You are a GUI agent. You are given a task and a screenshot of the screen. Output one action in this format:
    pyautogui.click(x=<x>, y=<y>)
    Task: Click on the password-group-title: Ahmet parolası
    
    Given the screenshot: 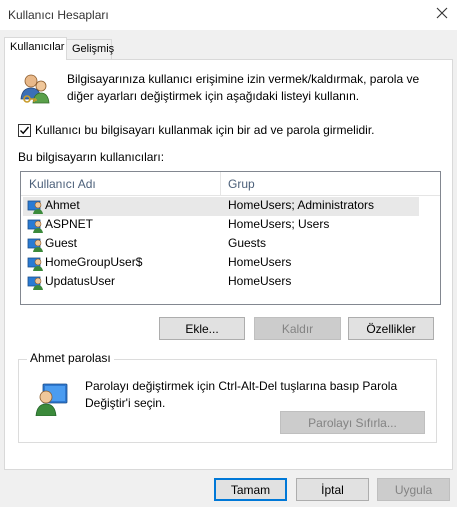 What is the action you would take?
    pyautogui.click(x=70, y=358)
    